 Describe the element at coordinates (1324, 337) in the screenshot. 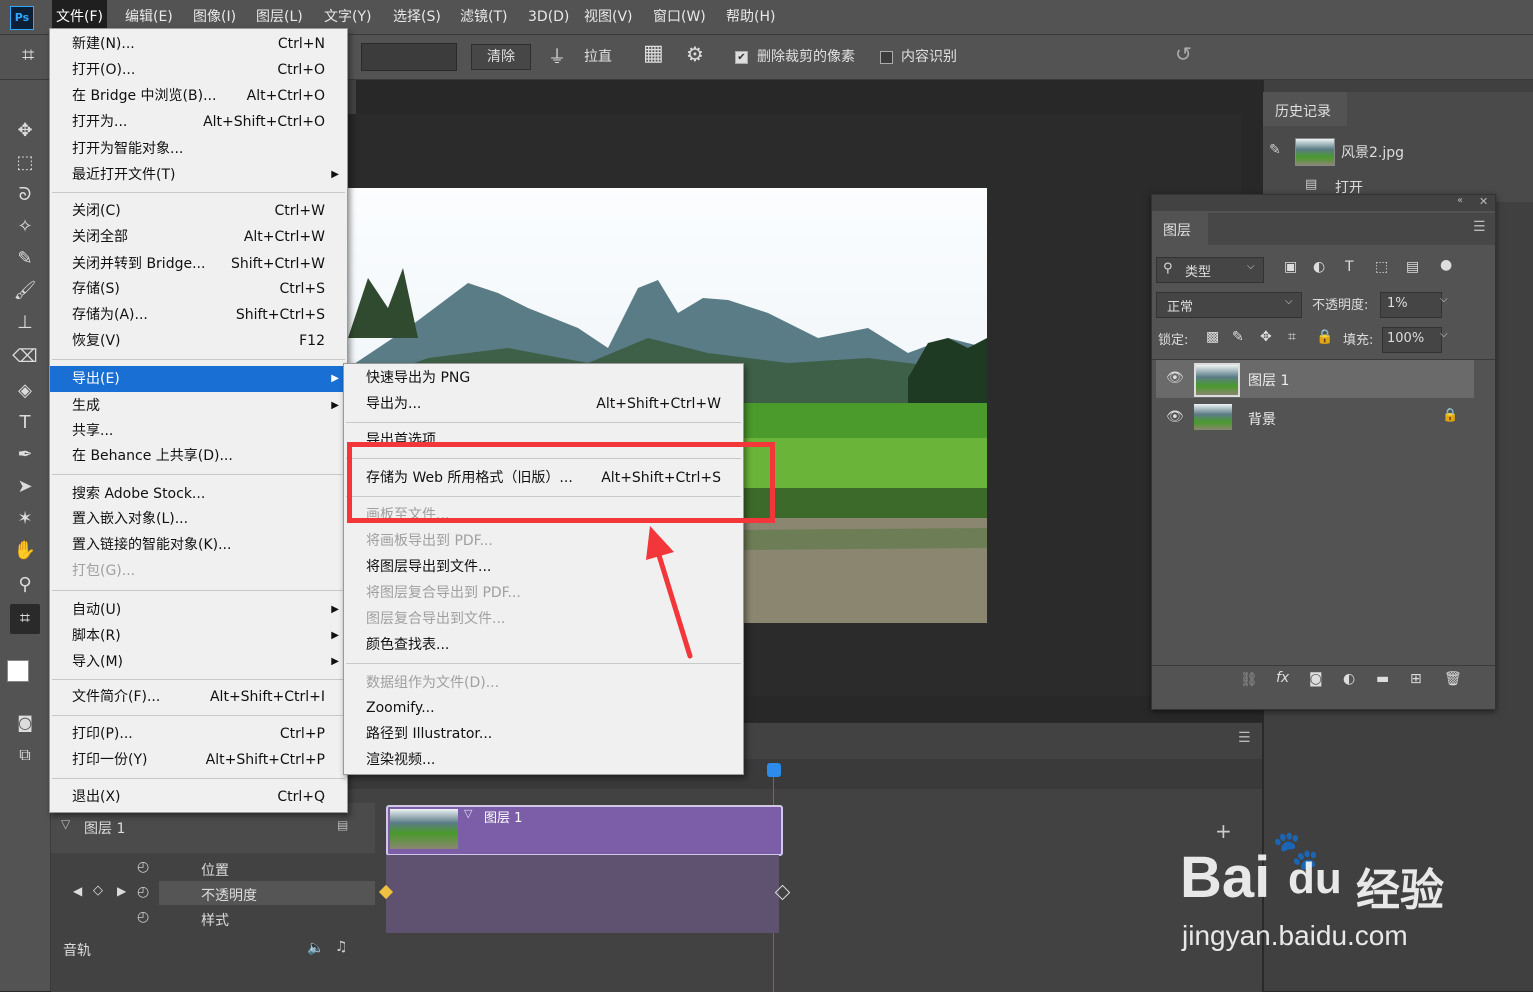

I see `lock-all-icon: 🔒` at that location.